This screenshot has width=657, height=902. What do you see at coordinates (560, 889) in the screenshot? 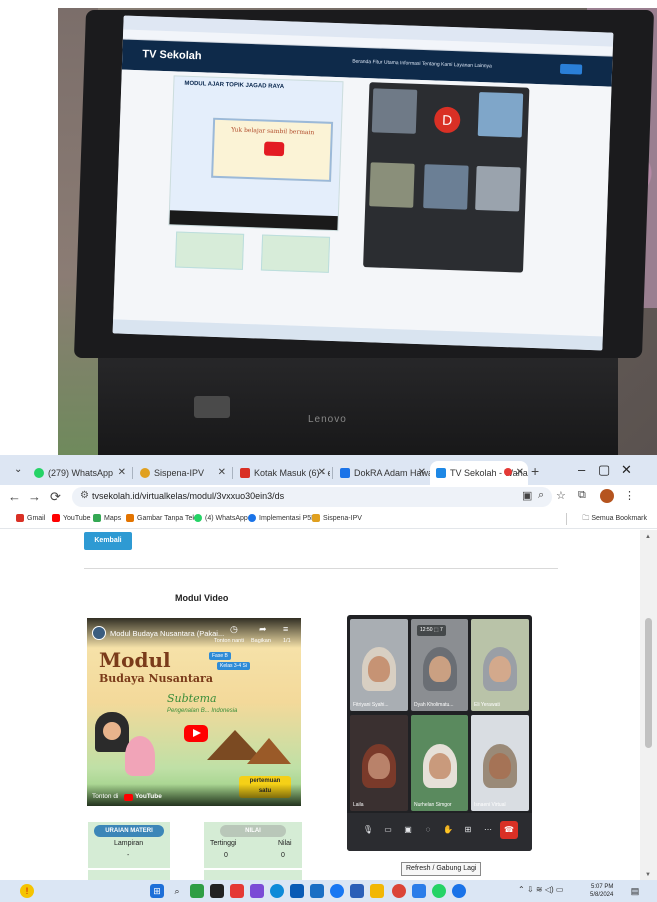
I see `battery-icon: ▭` at bounding box center [560, 889].